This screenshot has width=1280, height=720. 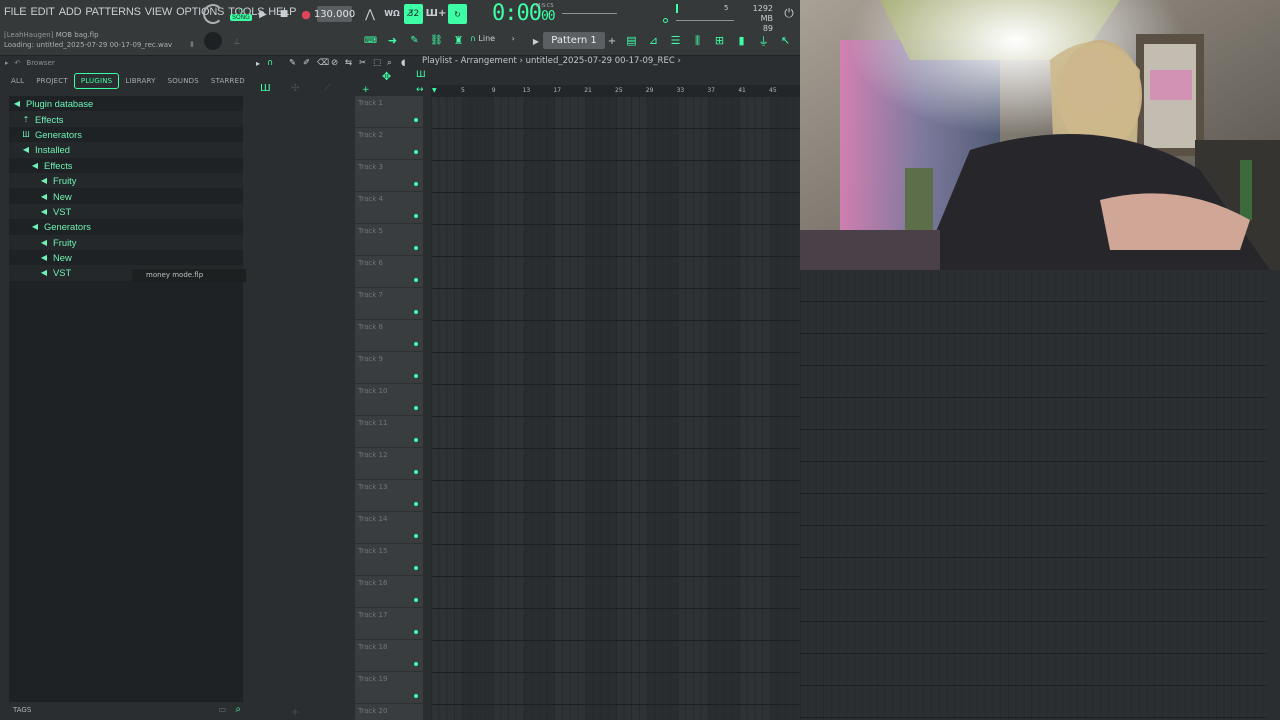 What do you see at coordinates (192, 44) in the screenshot?
I see `lock-icon: ▮` at bounding box center [192, 44].